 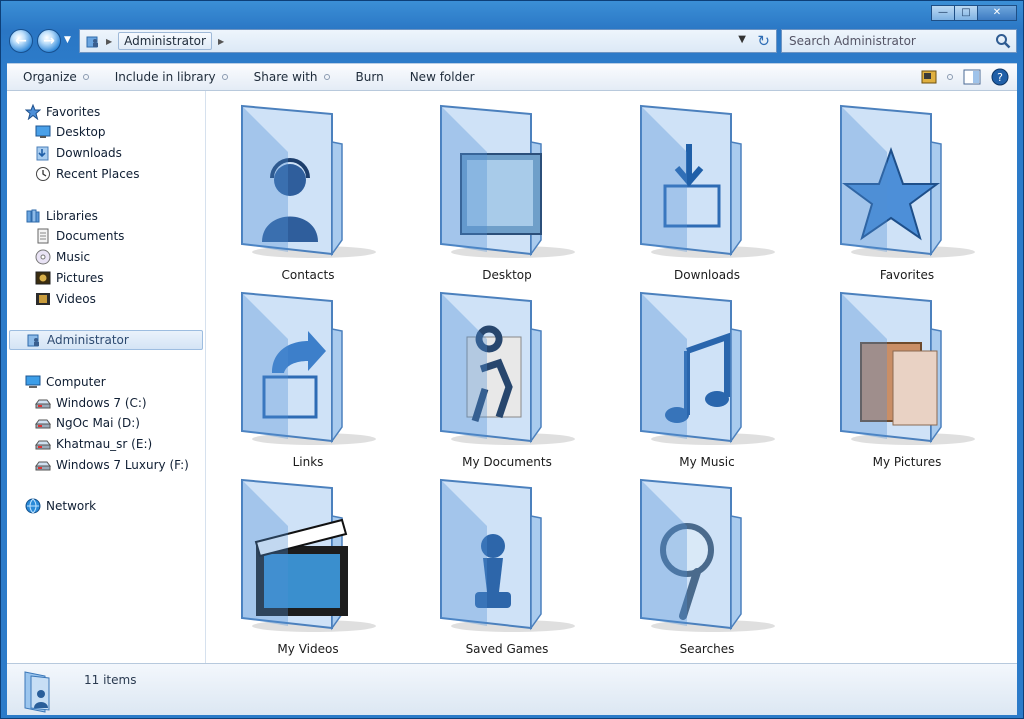 What do you see at coordinates (73, 257) in the screenshot?
I see `nav-music-label: Music` at bounding box center [73, 257].